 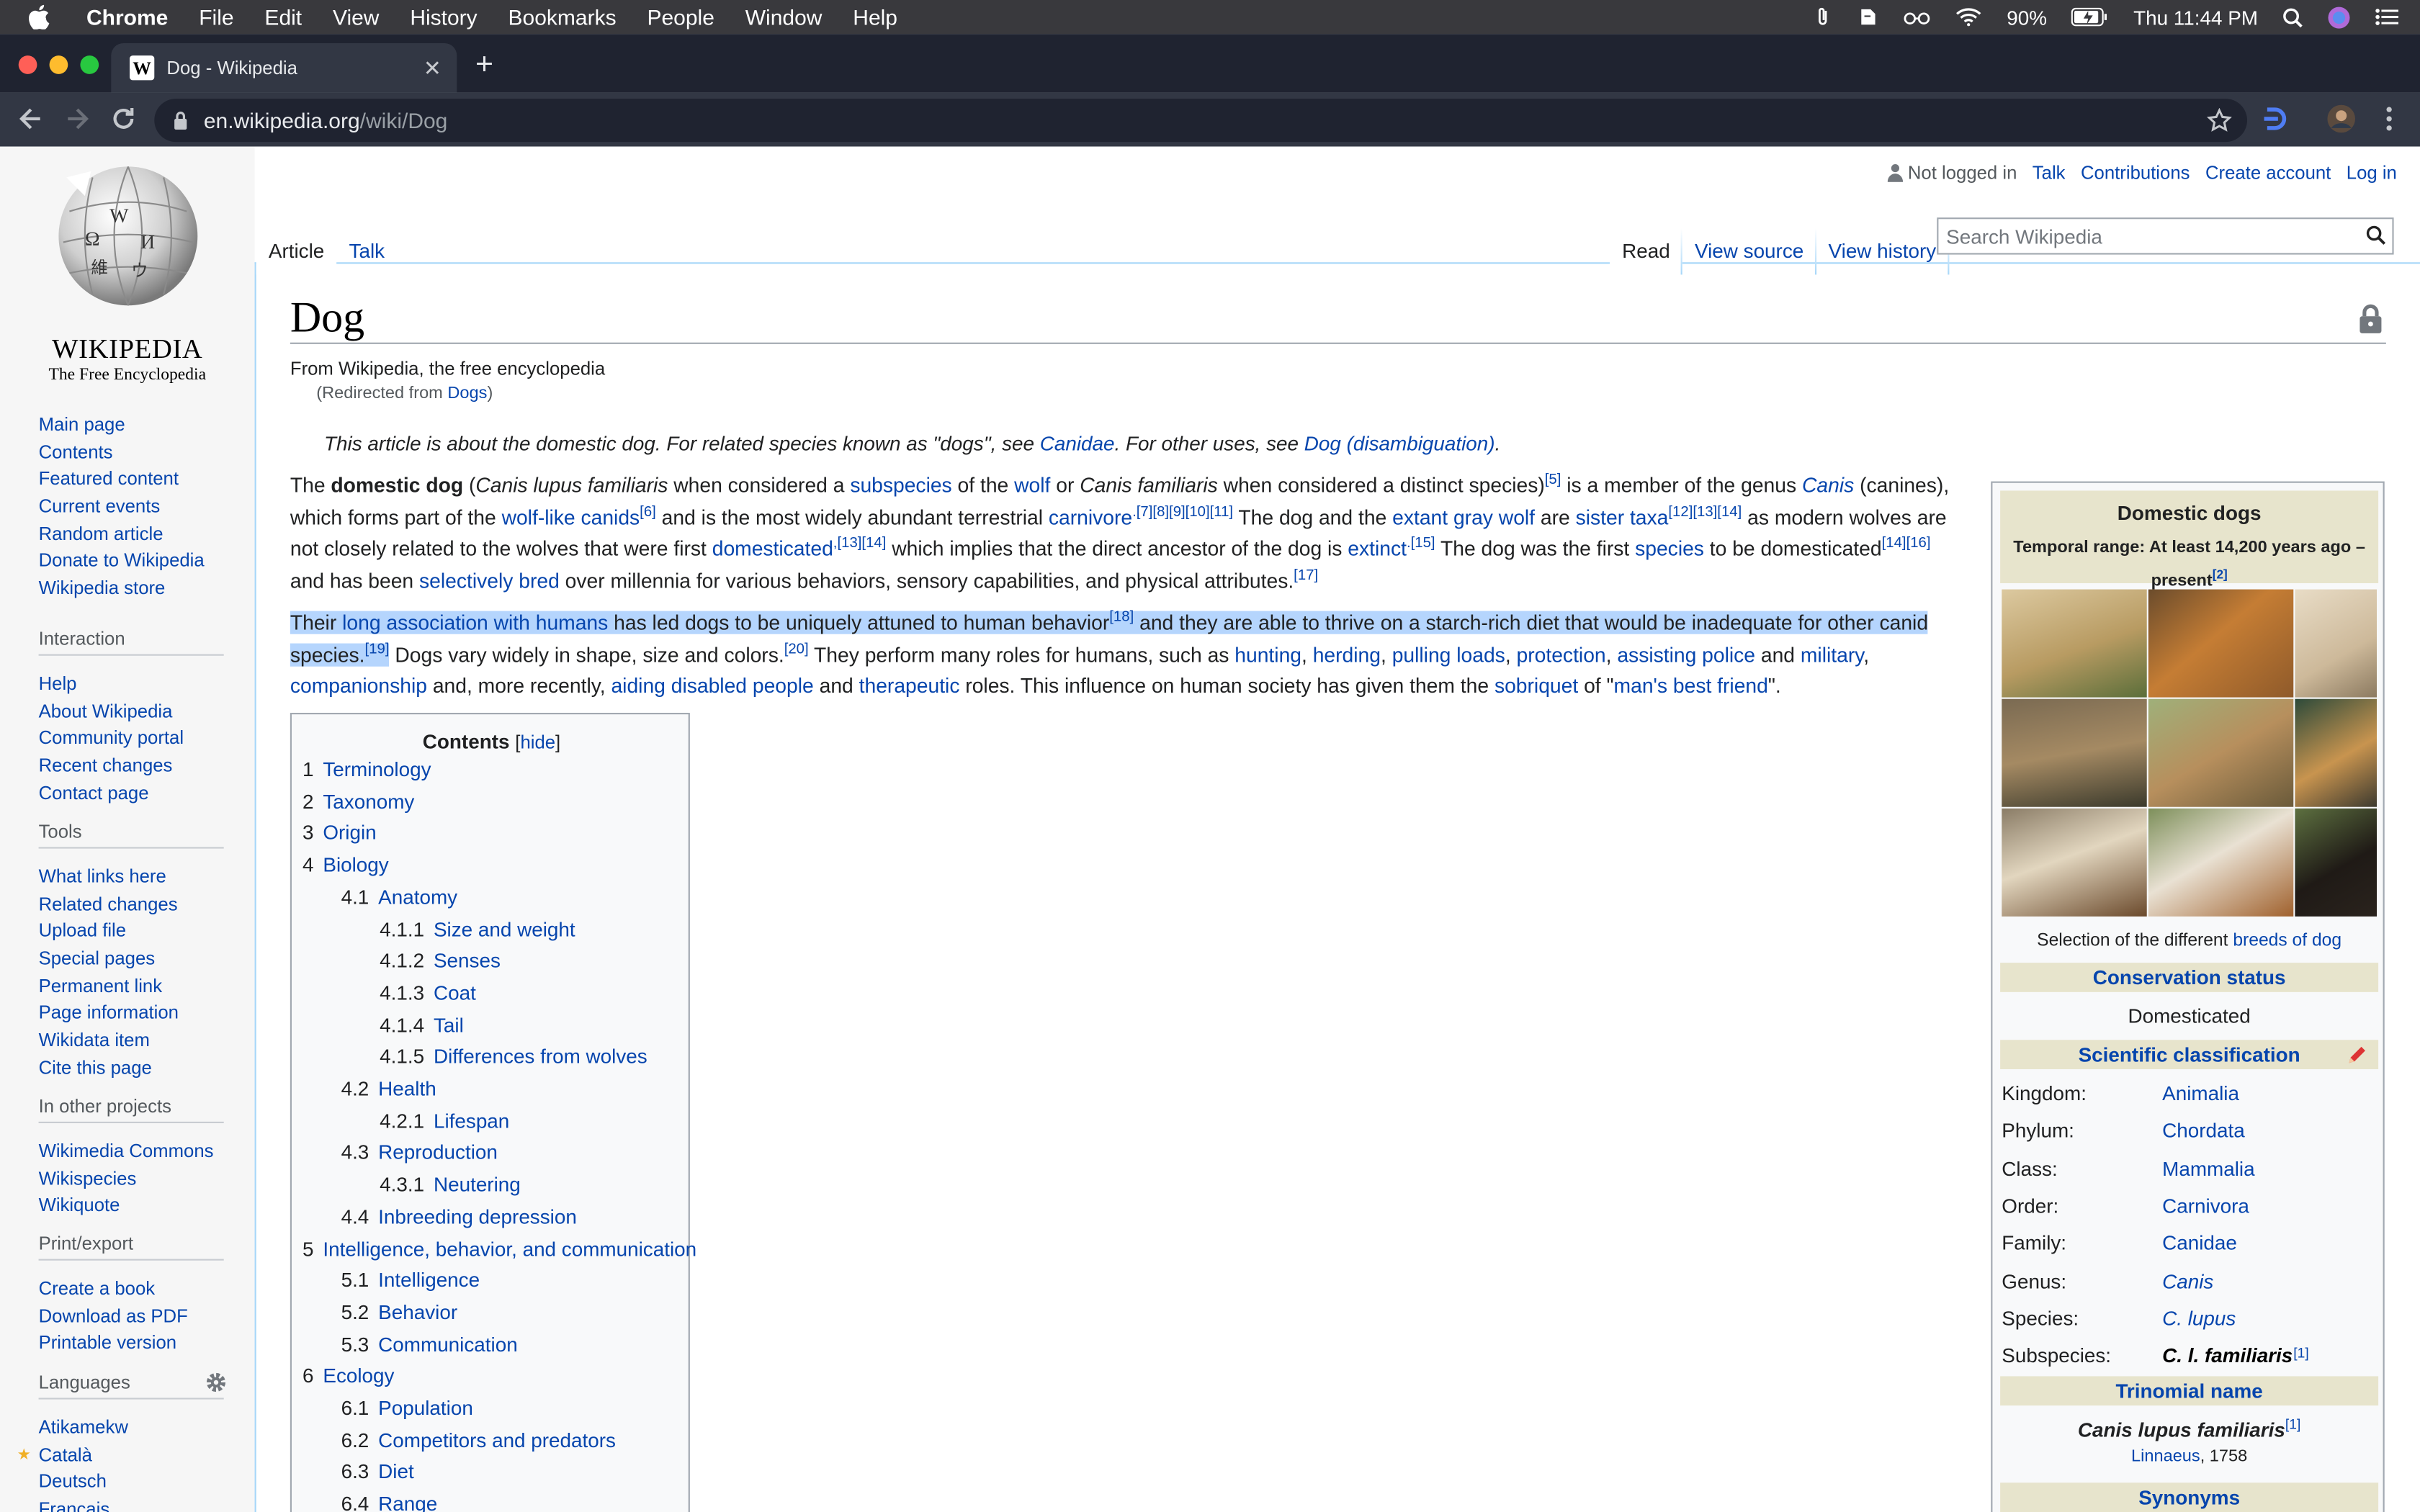 I want to click on citation-link: [5], so click(x=1553, y=480).